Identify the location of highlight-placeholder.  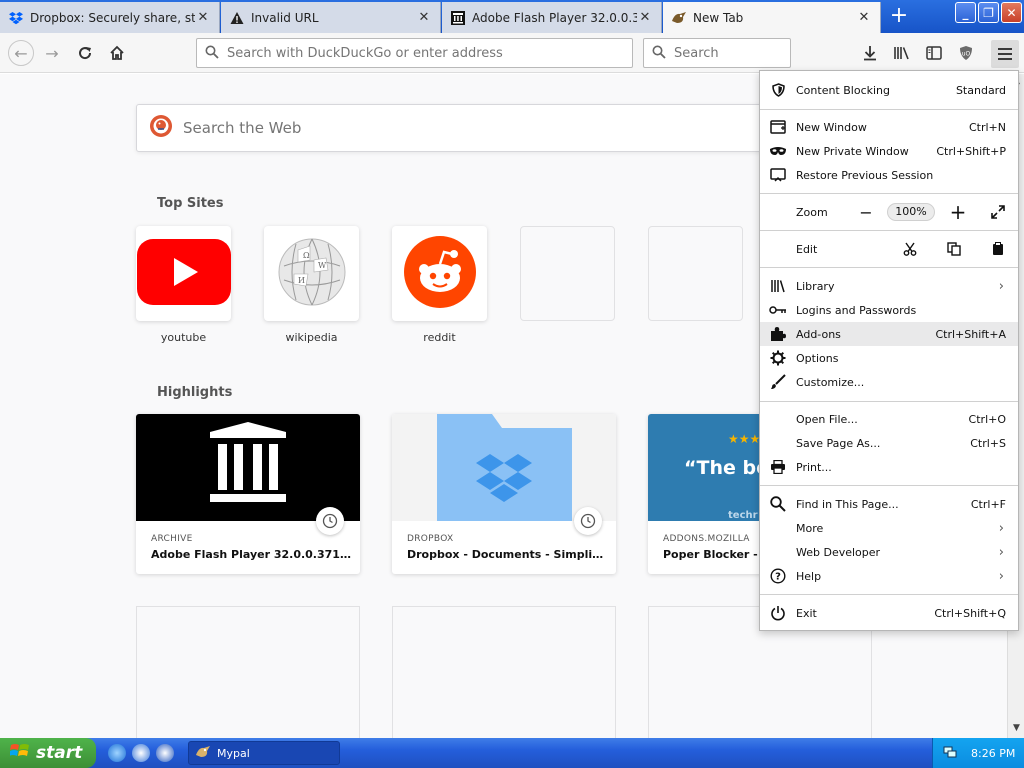
(248, 672).